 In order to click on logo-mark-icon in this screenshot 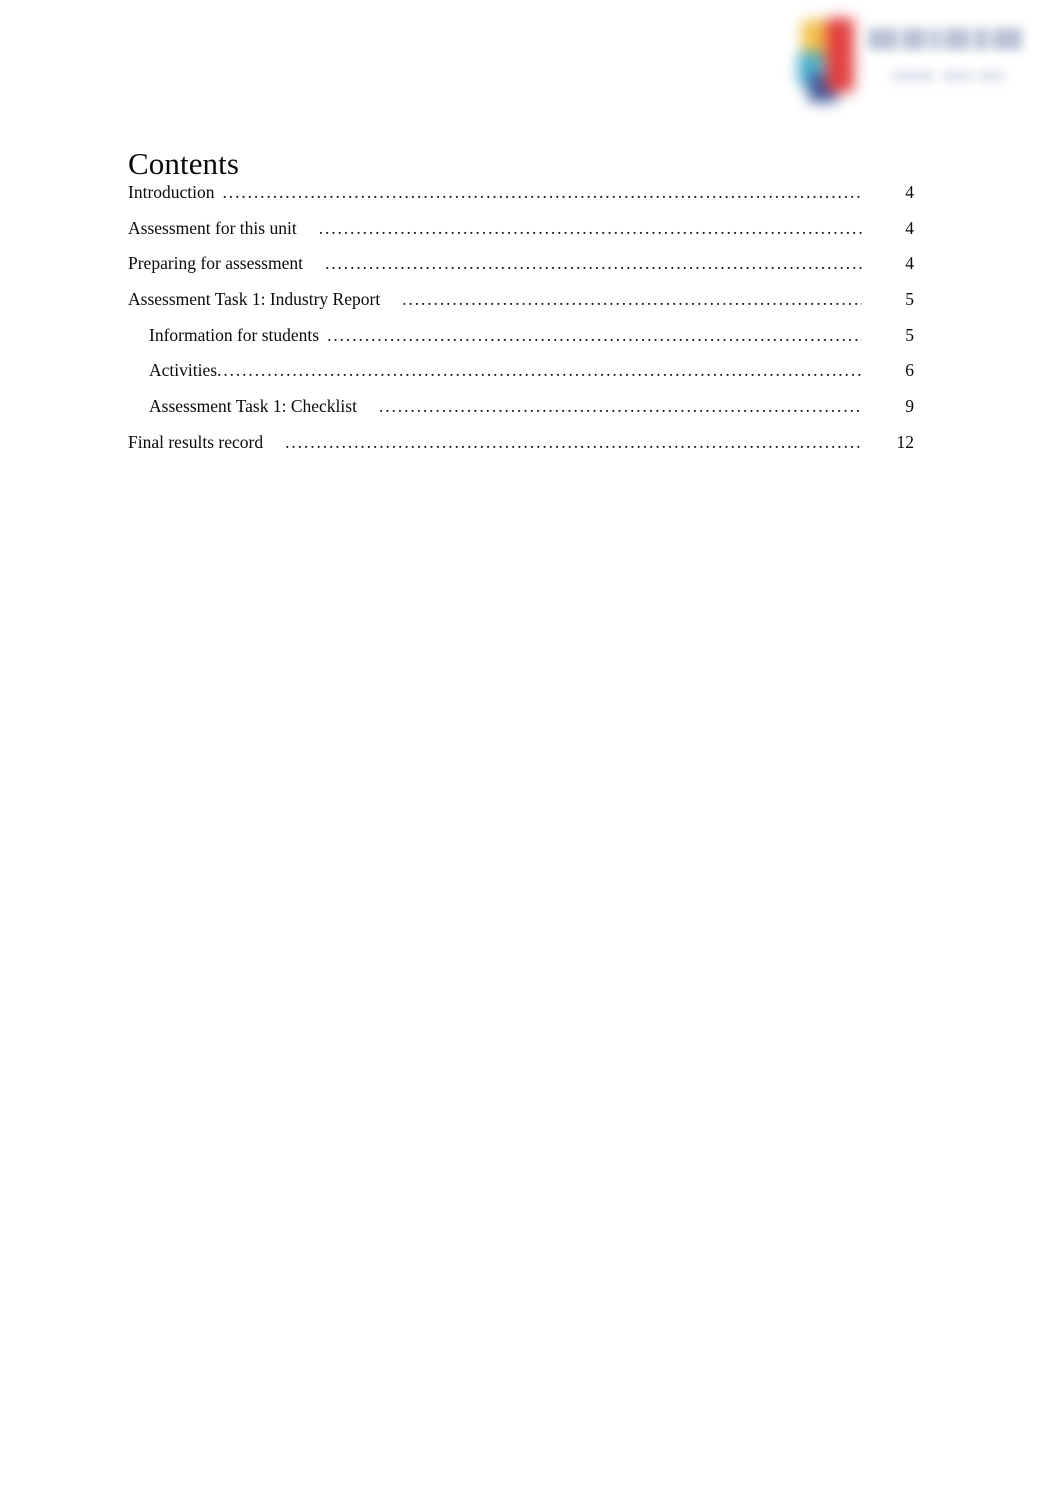, I will do `click(830, 62)`.